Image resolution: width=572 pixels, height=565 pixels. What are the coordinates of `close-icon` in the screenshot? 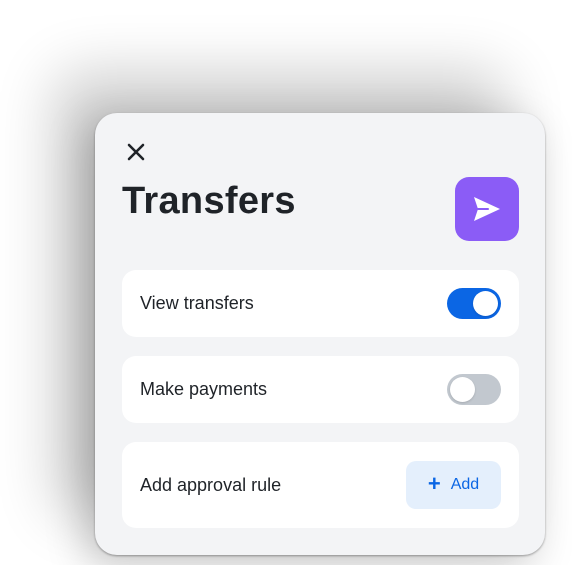 It's located at (136, 152).